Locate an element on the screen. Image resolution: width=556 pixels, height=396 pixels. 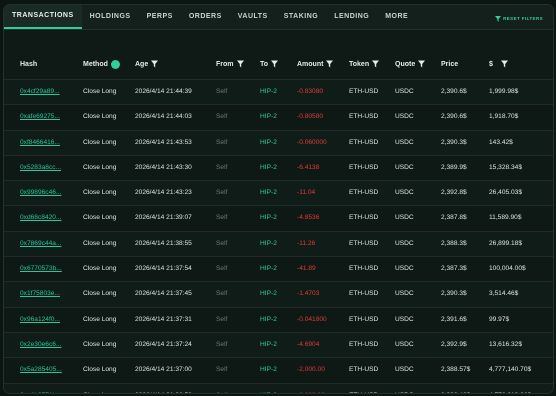
reset-filters-button: RESET FILTERS is located at coordinates (519, 19).